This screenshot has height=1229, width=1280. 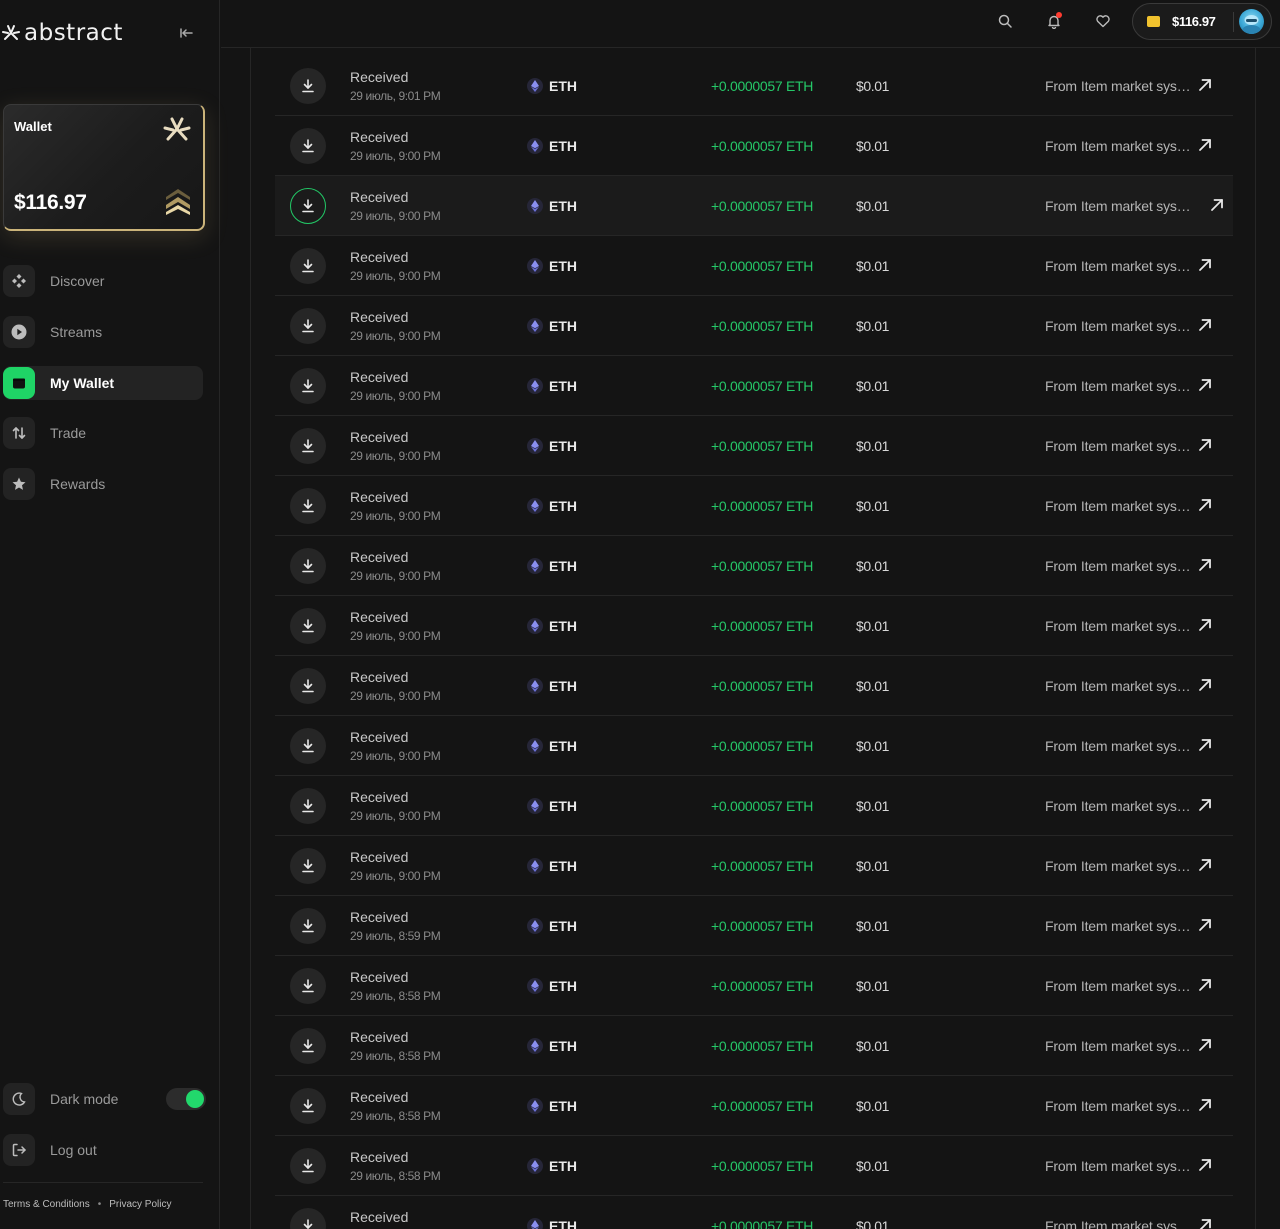 I want to click on search-button, so click(x=1005, y=21).